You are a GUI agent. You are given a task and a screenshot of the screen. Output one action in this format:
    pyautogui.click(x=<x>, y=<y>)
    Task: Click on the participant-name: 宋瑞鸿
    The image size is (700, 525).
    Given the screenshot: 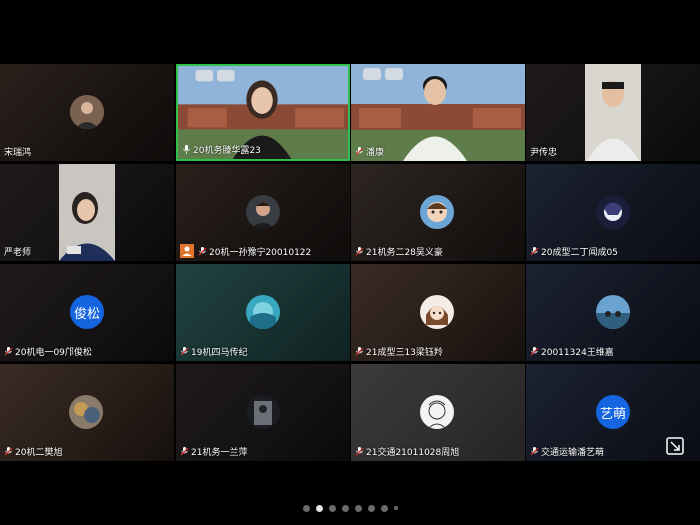 What is the action you would take?
    pyautogui.click(x=18, y=153)
    